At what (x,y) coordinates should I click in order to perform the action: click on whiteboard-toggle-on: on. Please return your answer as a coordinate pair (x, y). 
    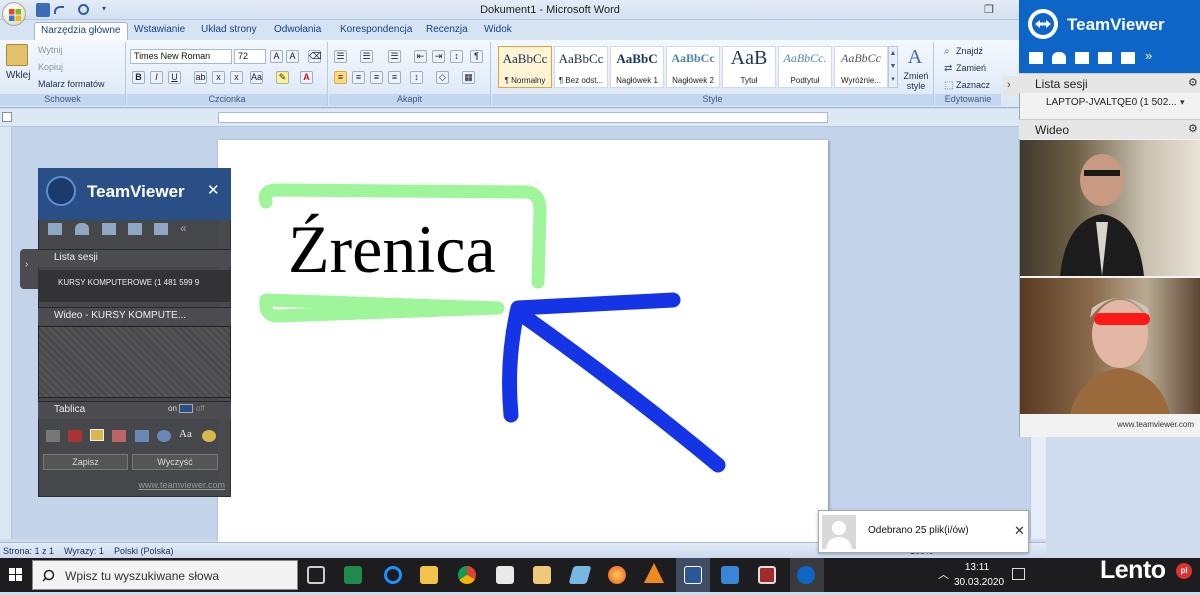
    Looking at the image, I should click on (172, 408).